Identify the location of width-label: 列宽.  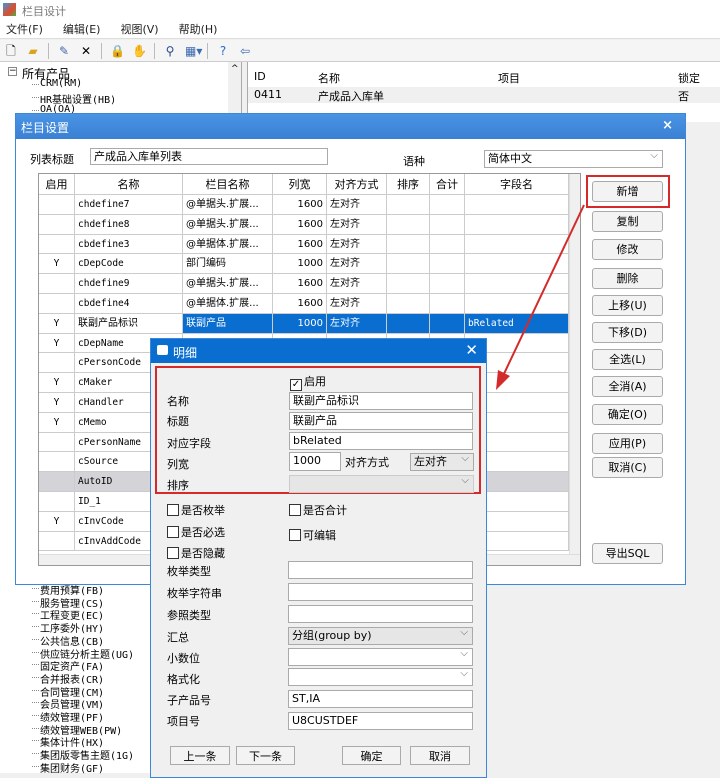
(178, 464).